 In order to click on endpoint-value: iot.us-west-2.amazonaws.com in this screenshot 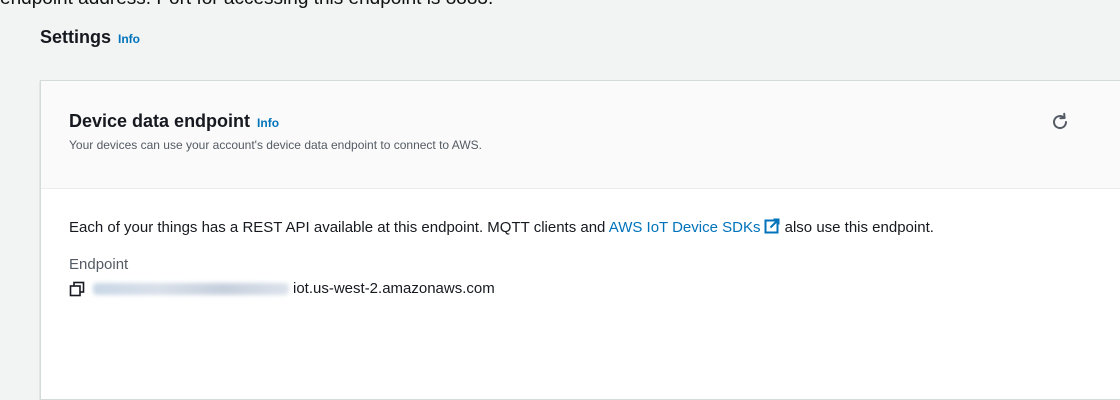, I will do `click(394, 288)`.